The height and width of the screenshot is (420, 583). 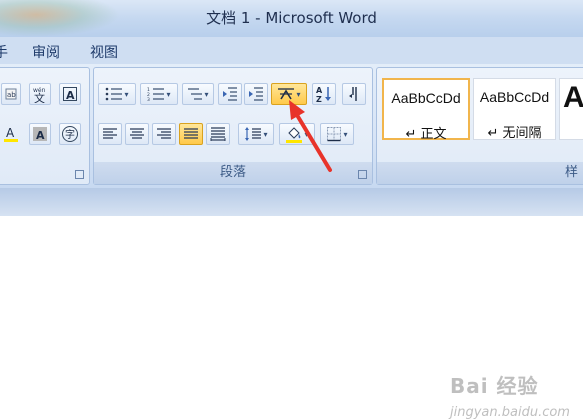 What do you see at coordinates (310, 136) in the screenshot?
I see `annotation-arrow` at bounding box center [310, 136].